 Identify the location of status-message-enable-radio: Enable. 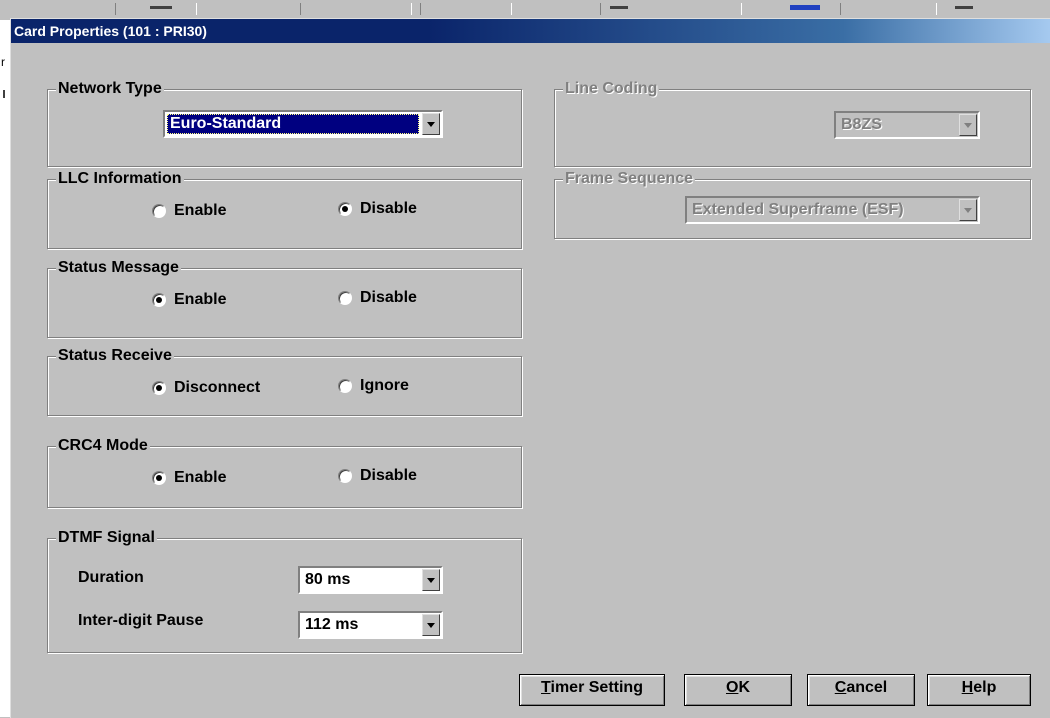
(189, 300).